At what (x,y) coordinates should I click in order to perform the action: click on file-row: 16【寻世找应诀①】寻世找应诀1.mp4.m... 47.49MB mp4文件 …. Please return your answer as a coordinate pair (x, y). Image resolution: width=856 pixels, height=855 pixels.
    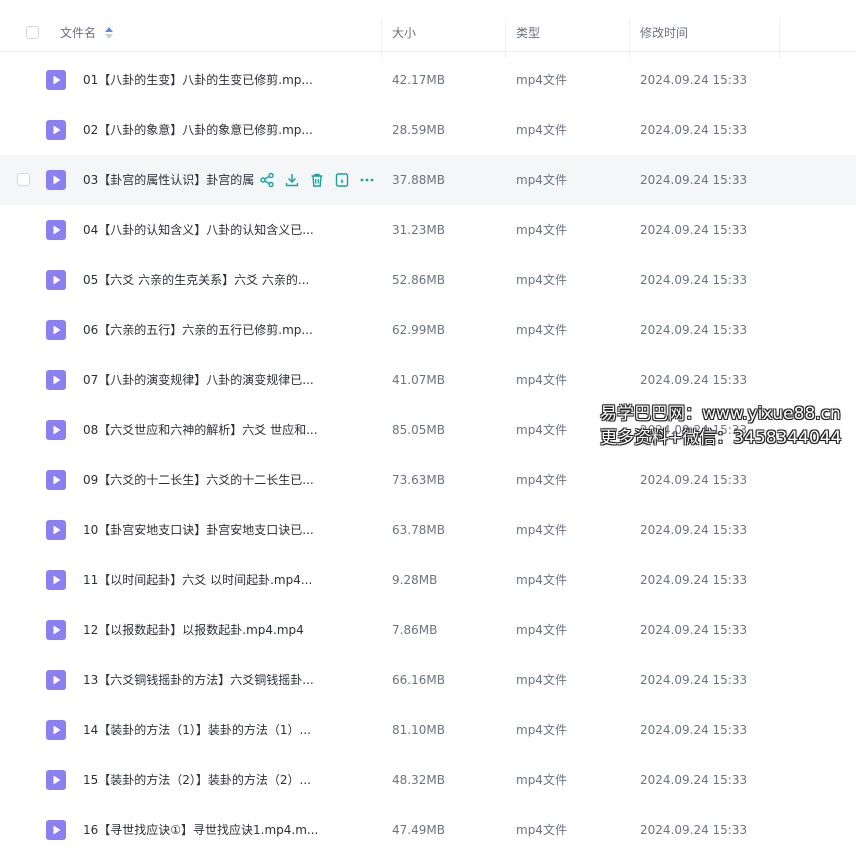
    Looking at the image, I should click on (428, 830).